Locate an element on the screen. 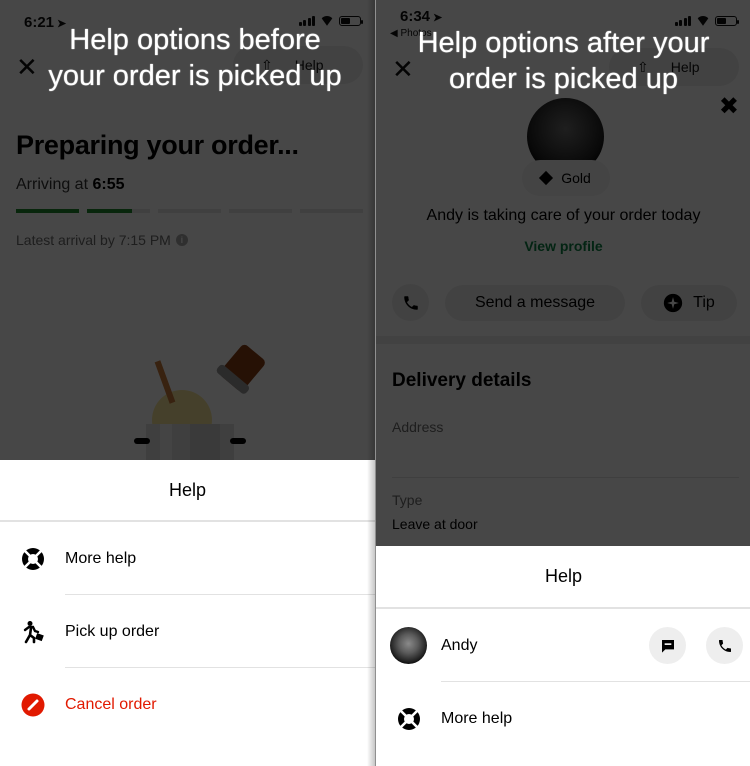 The height and width of the screenshot is (766, 750). phone-icon is located at coordinates (724, 645).